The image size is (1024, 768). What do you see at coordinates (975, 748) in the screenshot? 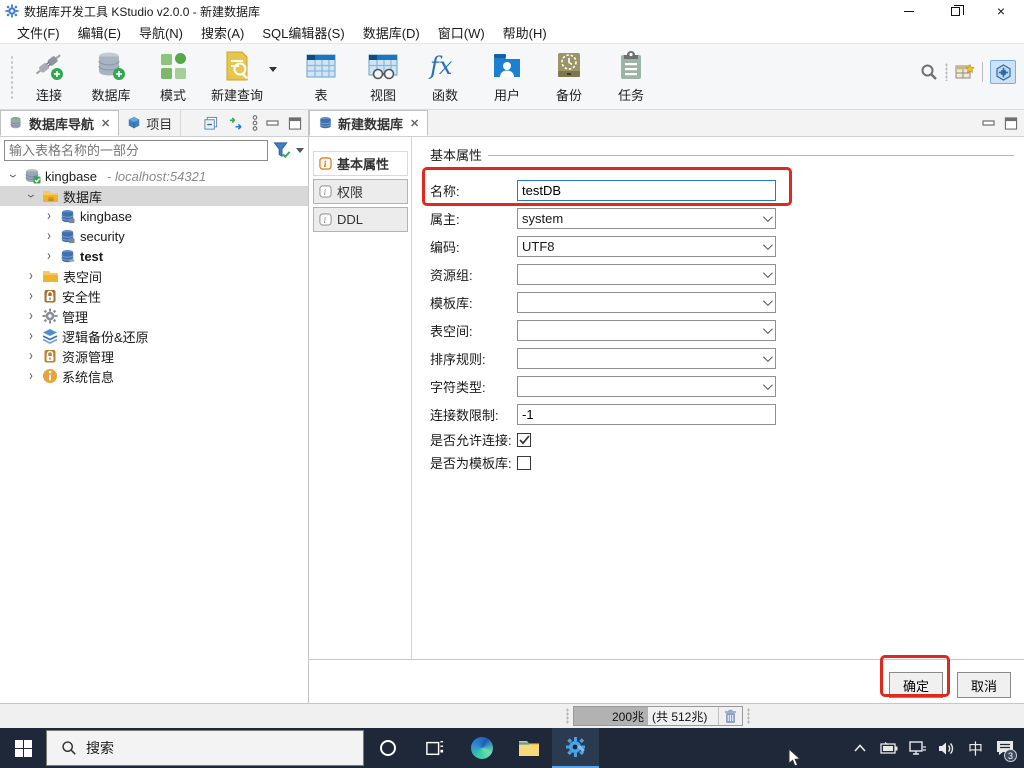
I see `ime-indicator: 中` at bounding box center [975, 748].